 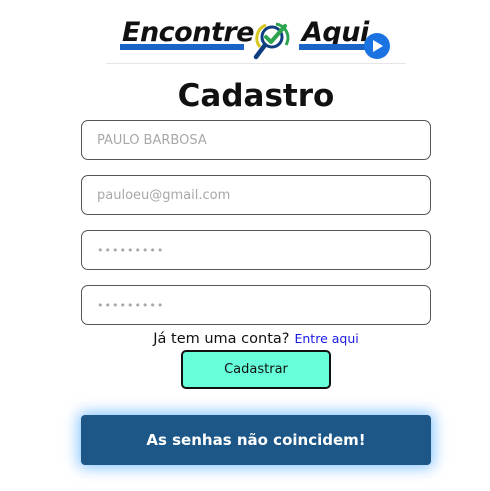 I want to click on magnifier-check-icon, so click(x=271, y=41).